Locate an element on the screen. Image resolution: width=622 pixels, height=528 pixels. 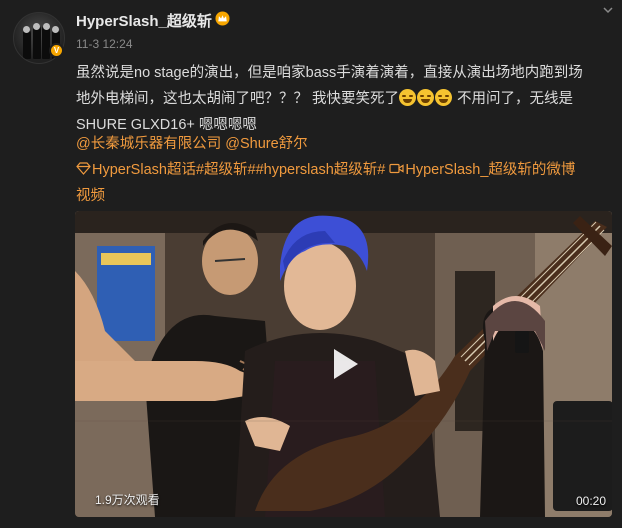
video-link-line: 视频 is located at coordinates (343, 196).